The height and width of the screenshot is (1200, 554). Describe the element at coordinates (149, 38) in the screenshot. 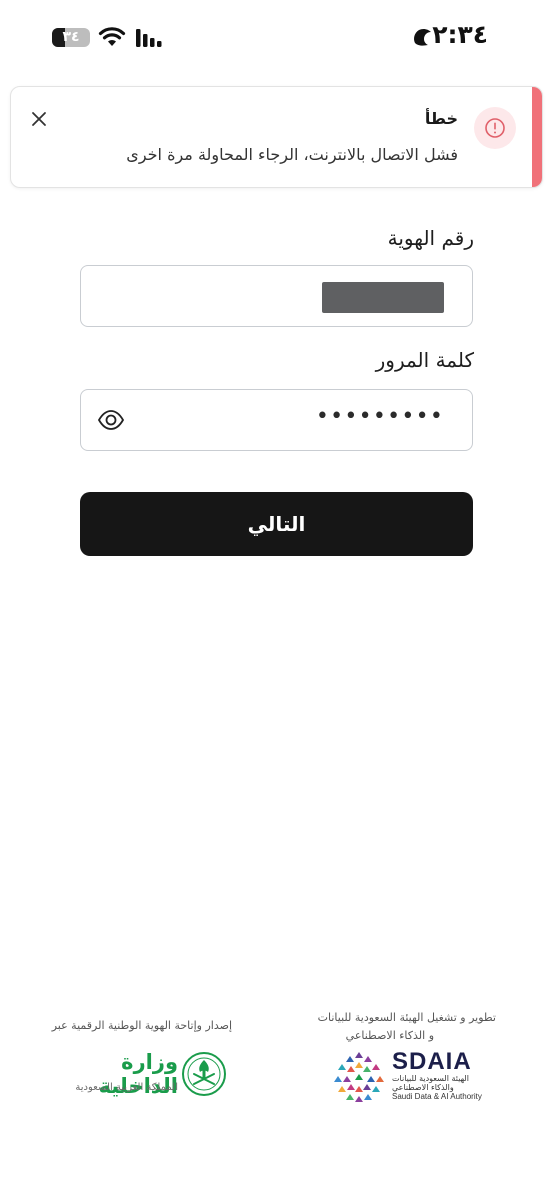

I see `cellular-signal-icon` at that location.